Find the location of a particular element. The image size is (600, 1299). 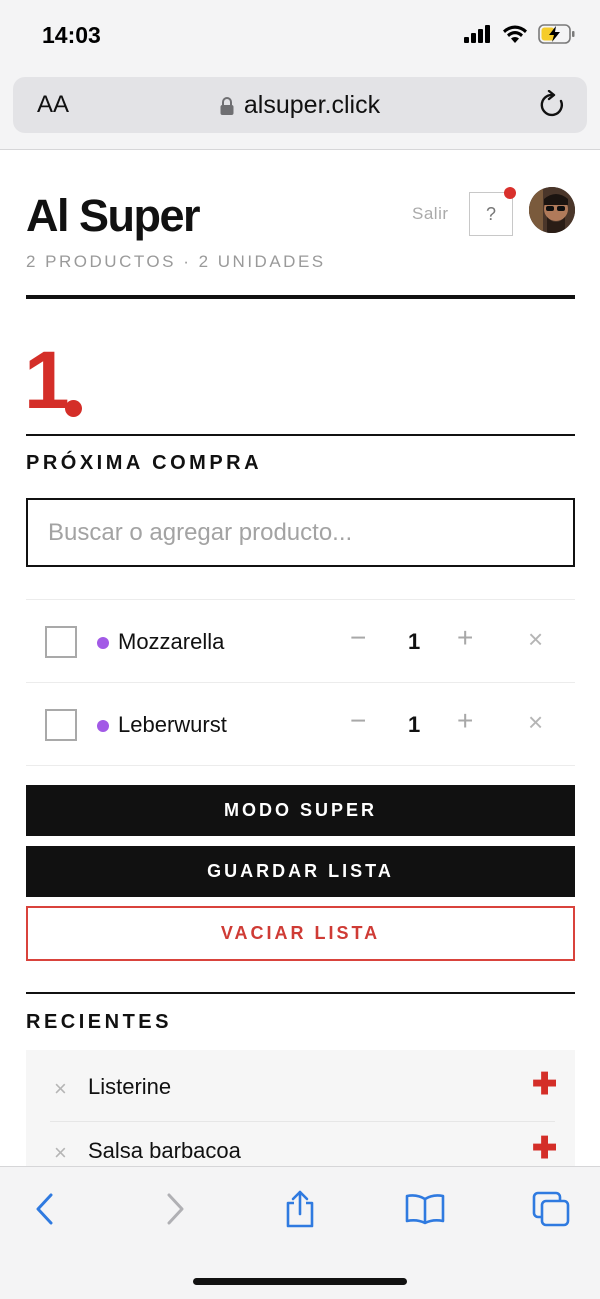

recent-item-name: Listerine is located at coordinates (130, 1086).